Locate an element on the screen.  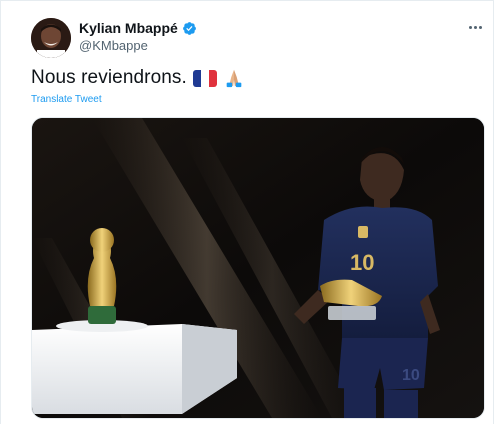
avatar is located at coordinates (51, 38).